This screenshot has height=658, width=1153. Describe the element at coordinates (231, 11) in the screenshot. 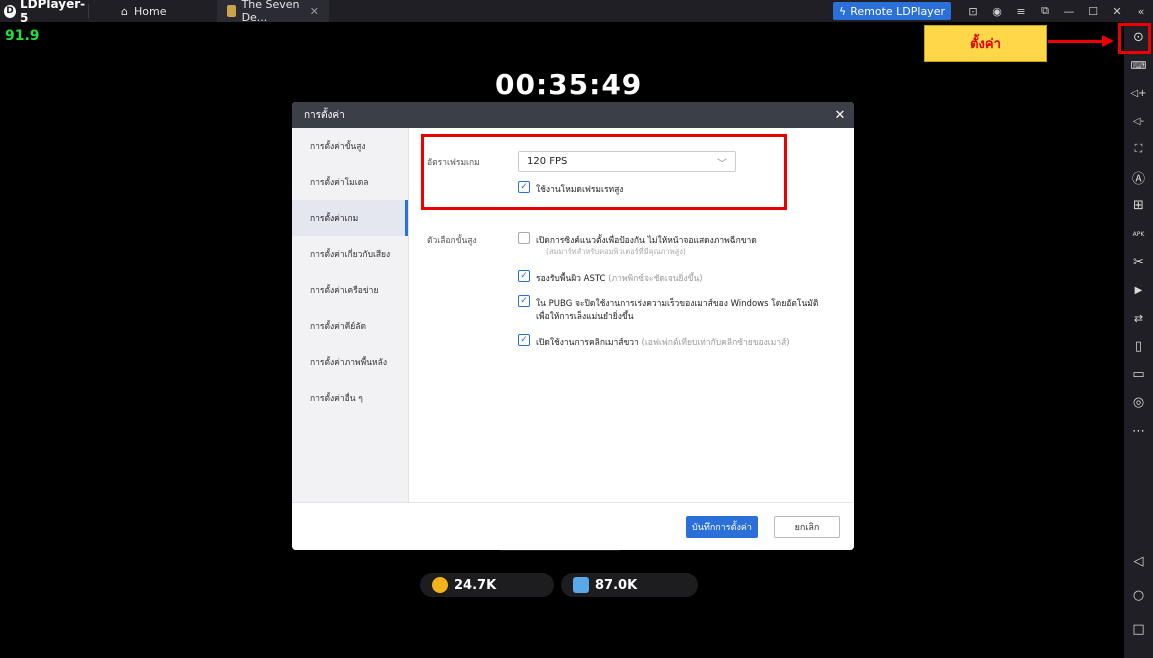

I see `game-thumbnail-icon` at that location.